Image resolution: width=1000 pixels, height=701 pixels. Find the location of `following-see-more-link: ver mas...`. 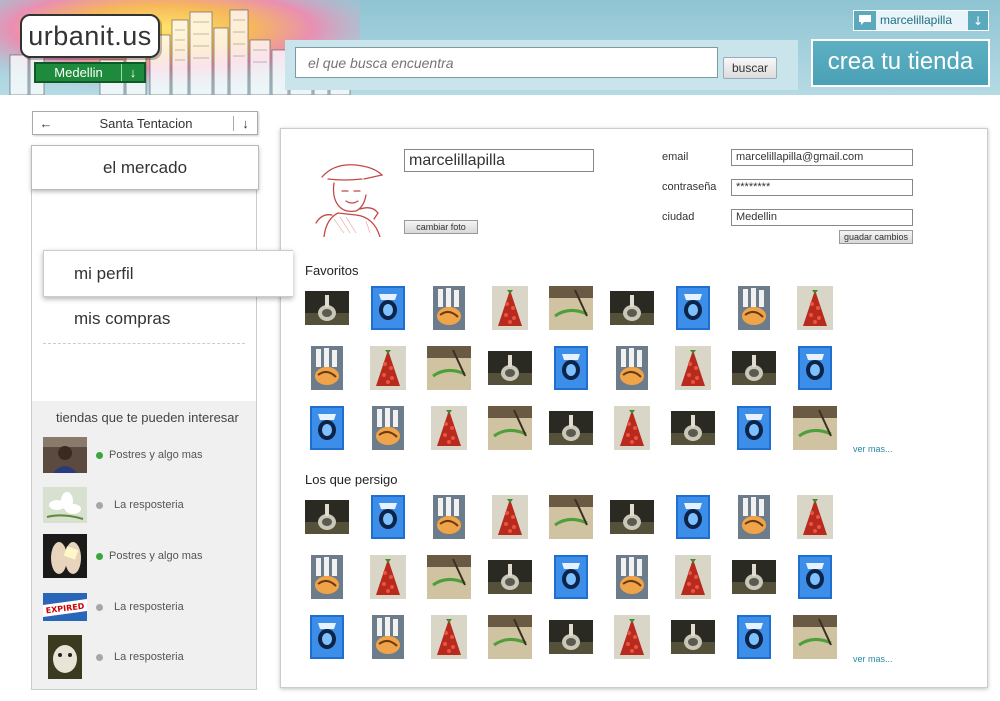

following-see-more-link: ver mas... is located at coordinates (873, 659).